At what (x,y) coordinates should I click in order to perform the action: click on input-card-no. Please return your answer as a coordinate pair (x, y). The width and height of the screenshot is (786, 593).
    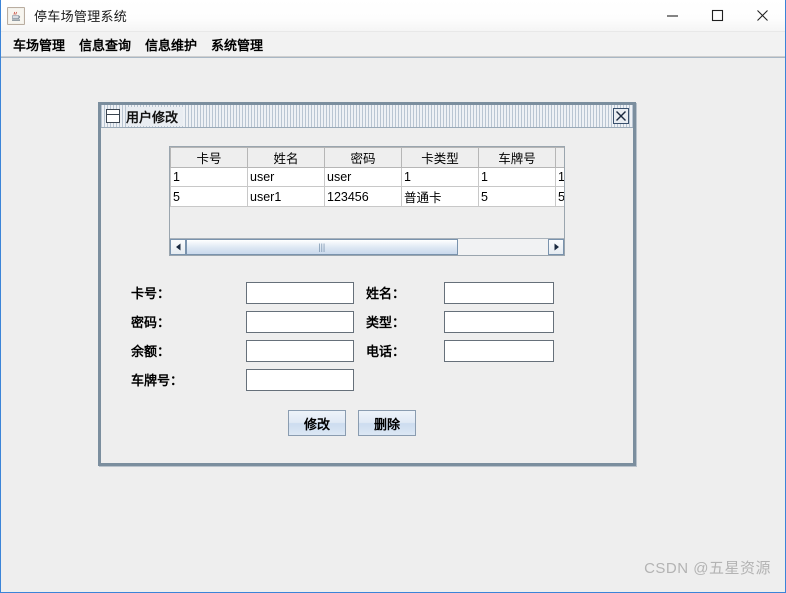
    Looking at the image, I should click on (300, 292).